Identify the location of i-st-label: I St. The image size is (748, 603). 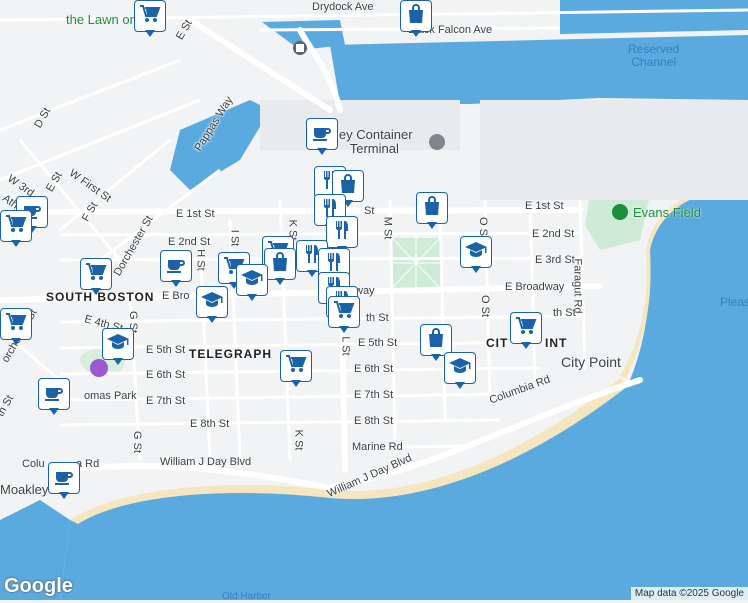
(234, 238).